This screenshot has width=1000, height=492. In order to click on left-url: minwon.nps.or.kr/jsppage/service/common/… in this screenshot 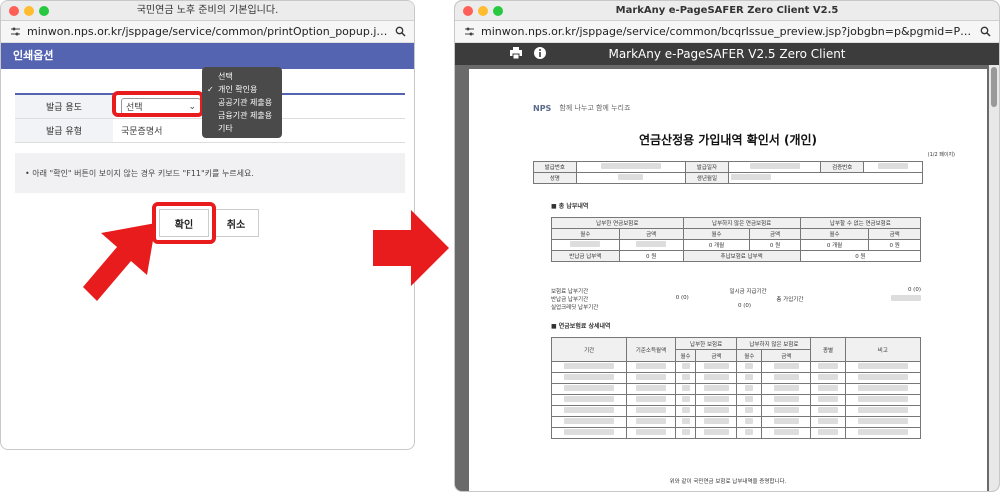, I will do `click(207, 31)`.